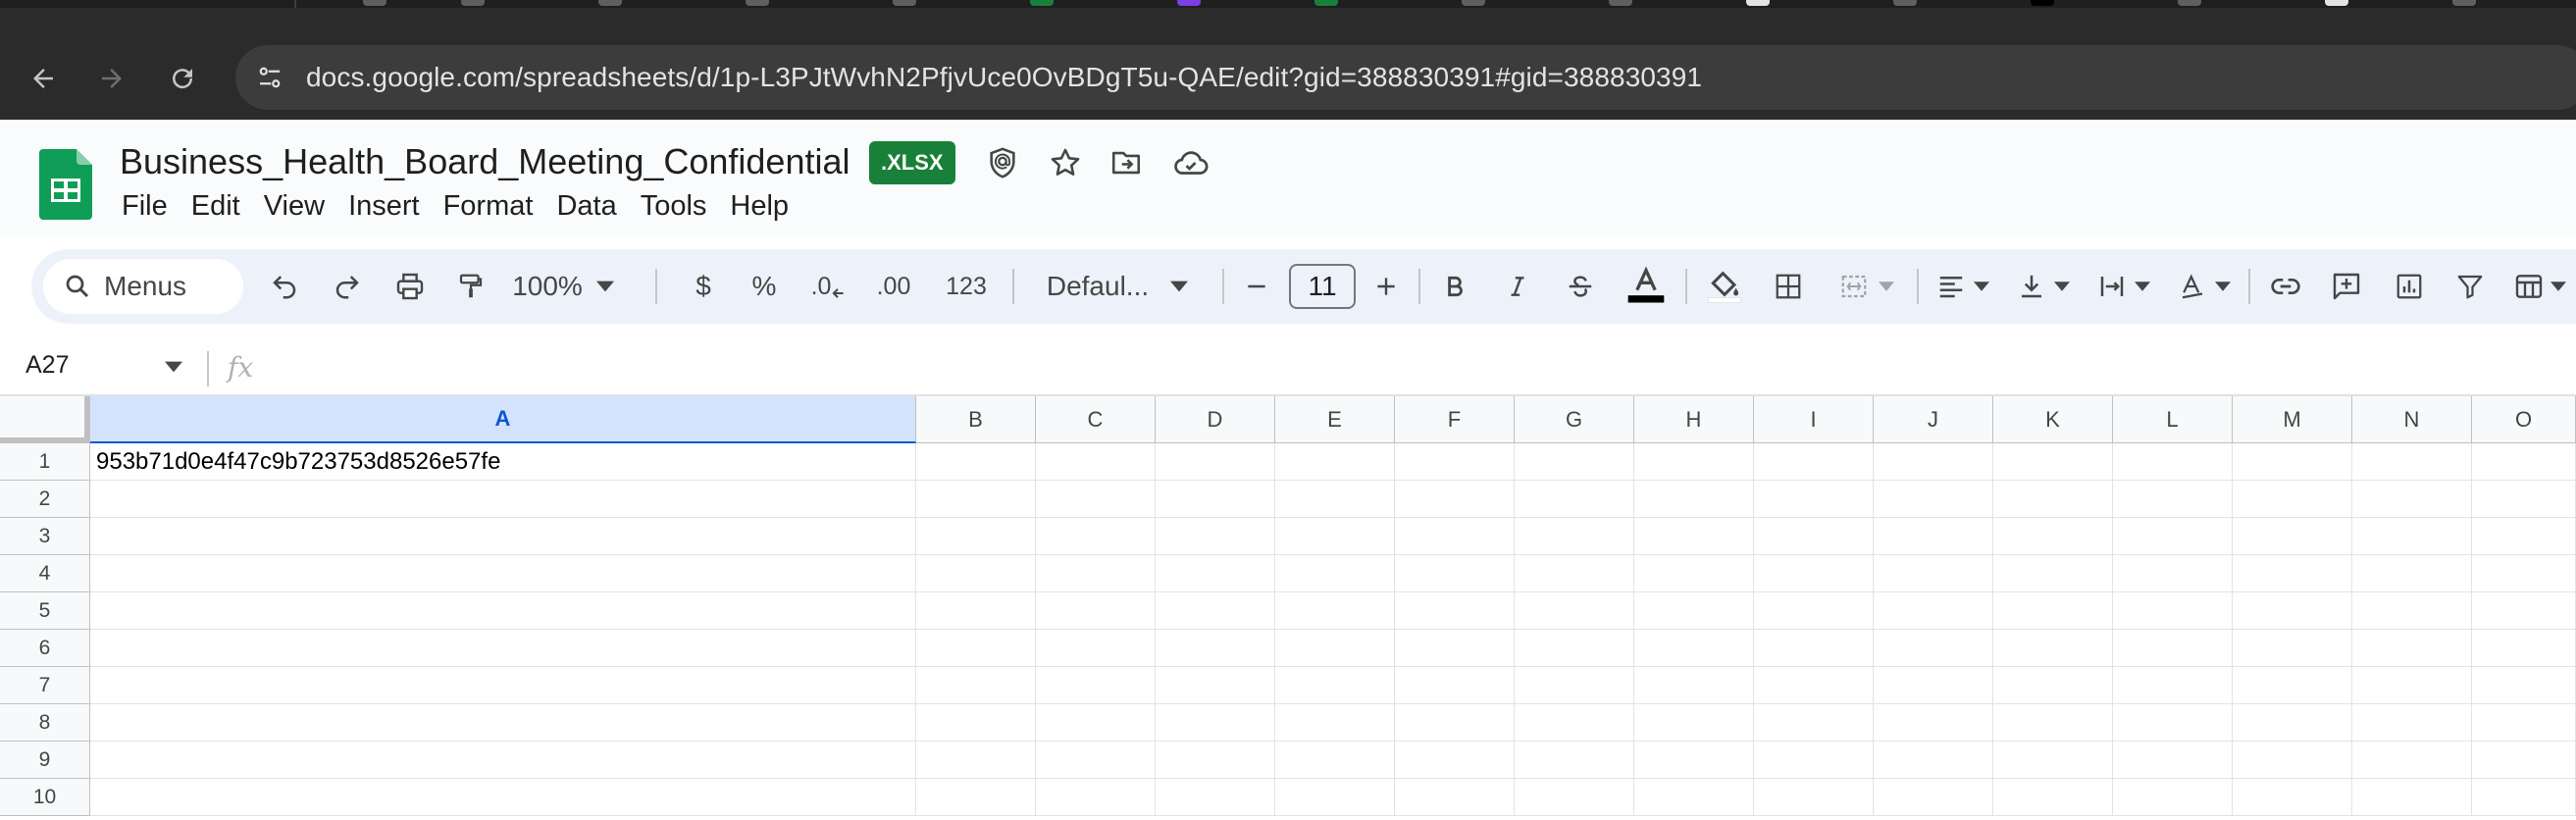 The width and height of the screenshot is (2576, 820). Describe the element at coordinates (1335, 536) in the screenshot. I see `cell-e3` at that location.